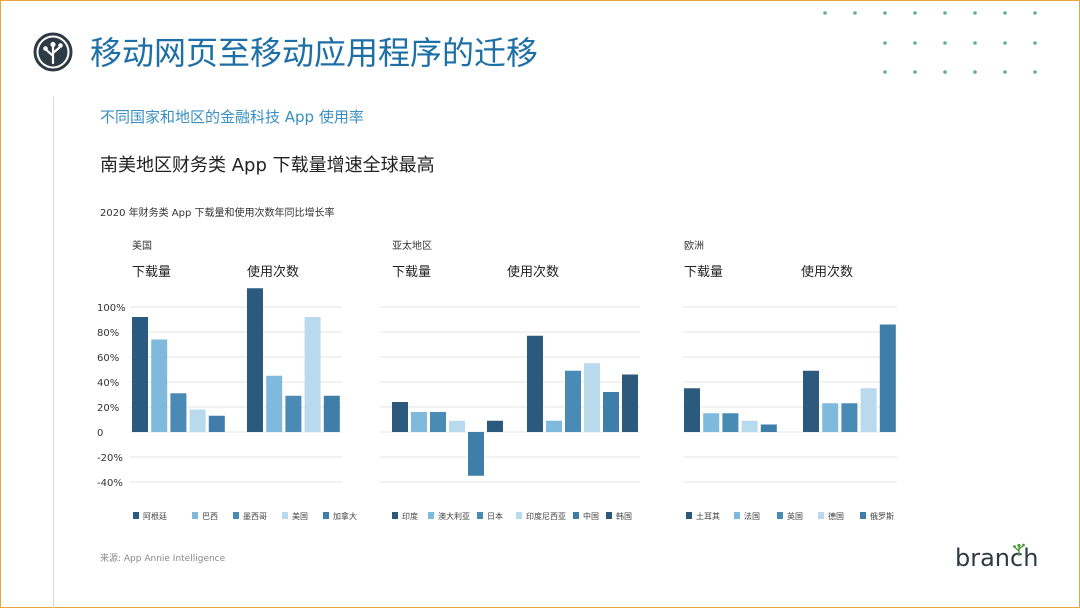 The height and width of the screenshot is (608, 1080). I want to click on legend-label: 巴西, so click(210, 516).